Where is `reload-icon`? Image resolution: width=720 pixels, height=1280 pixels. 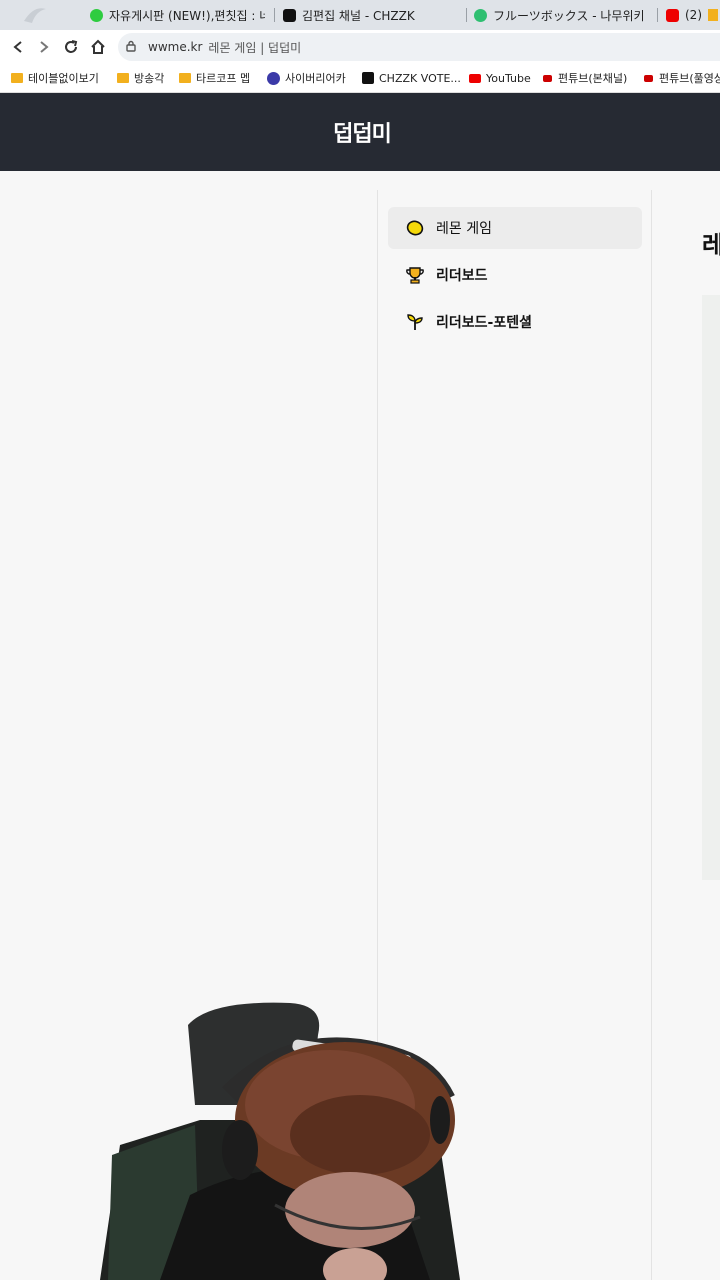 reload-icon is located at coordinates (71, 46).